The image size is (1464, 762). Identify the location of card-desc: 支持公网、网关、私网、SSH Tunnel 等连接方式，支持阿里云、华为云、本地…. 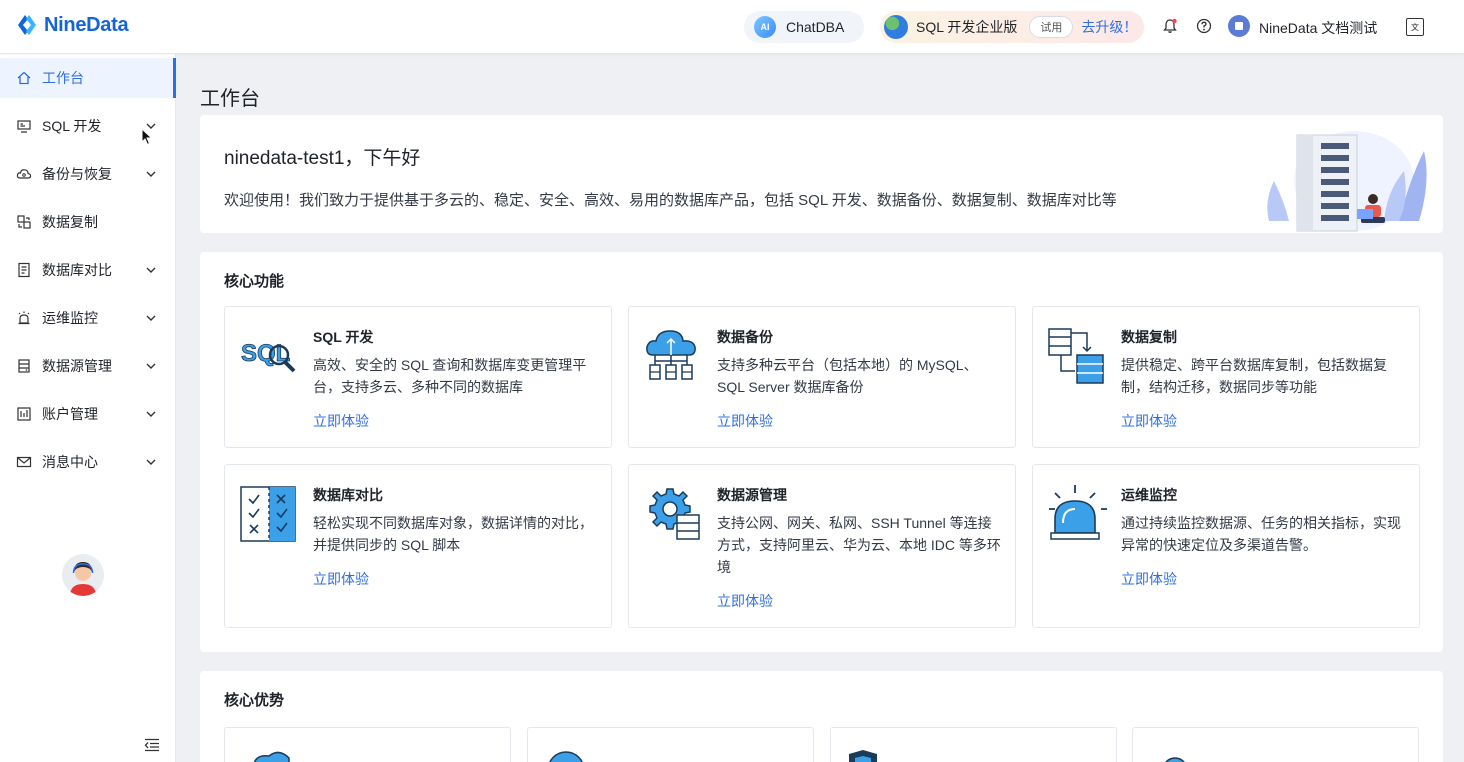
(859, 545).